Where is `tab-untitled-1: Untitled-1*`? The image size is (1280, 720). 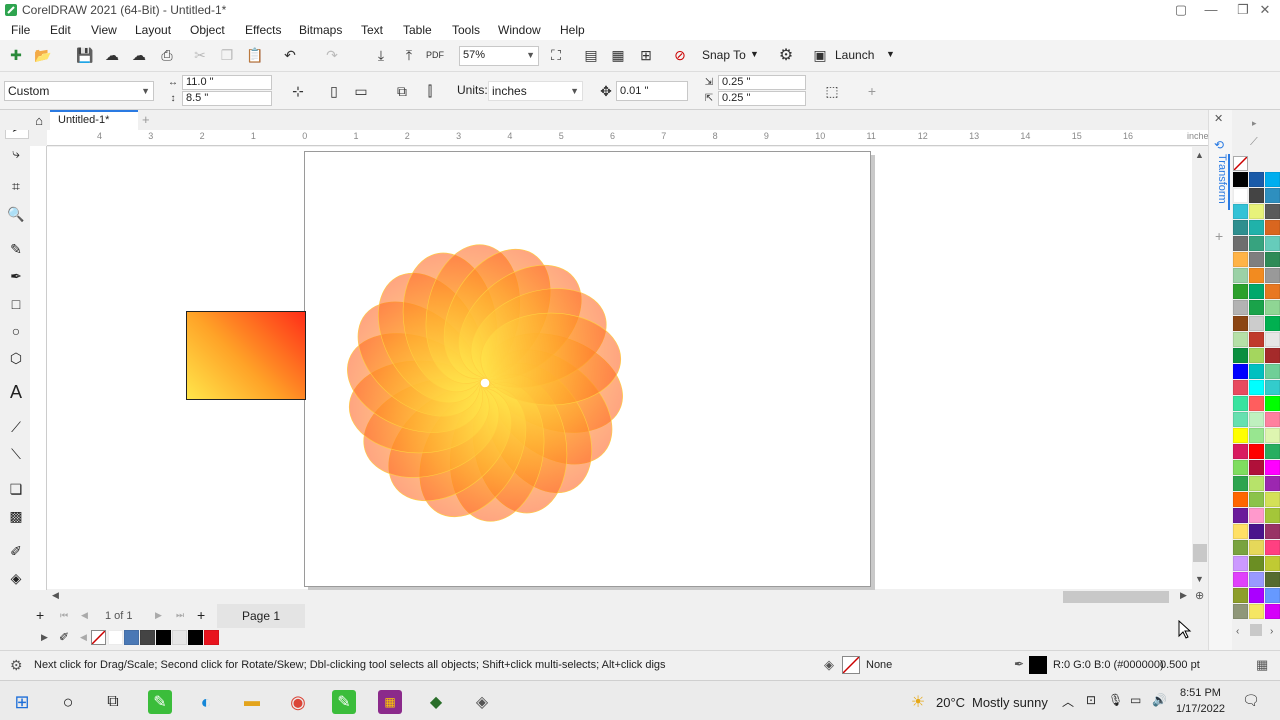
tab-untitled-1: Untitled-1* is located at coordinates (94, 120).